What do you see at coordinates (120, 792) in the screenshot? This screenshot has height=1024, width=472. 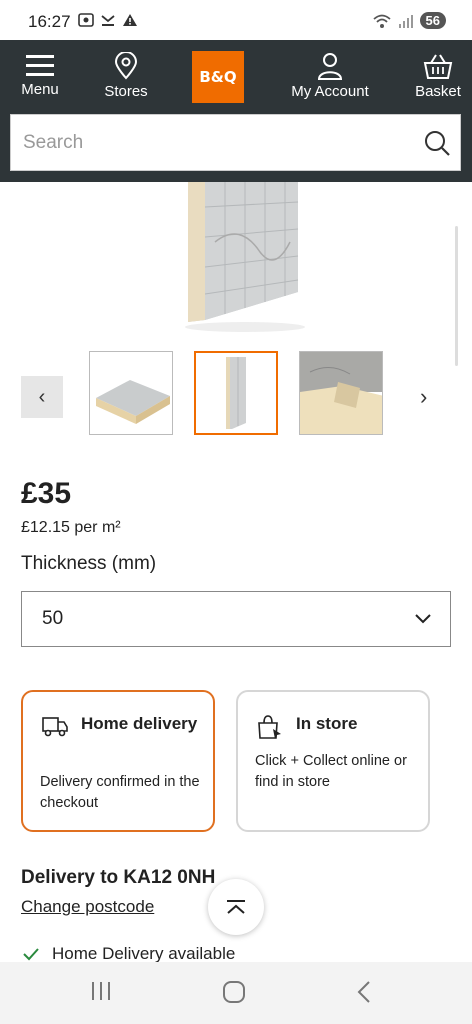 I see `home-delivery-description: Delivery confirmed in the checkout` at bounding box center [120, 792].